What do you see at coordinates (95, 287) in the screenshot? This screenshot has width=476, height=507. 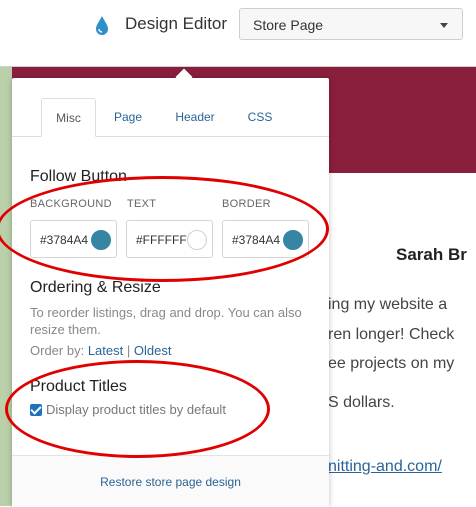 I see `ordering-title: Ordering & Resize` at bounding box center [95, 287].